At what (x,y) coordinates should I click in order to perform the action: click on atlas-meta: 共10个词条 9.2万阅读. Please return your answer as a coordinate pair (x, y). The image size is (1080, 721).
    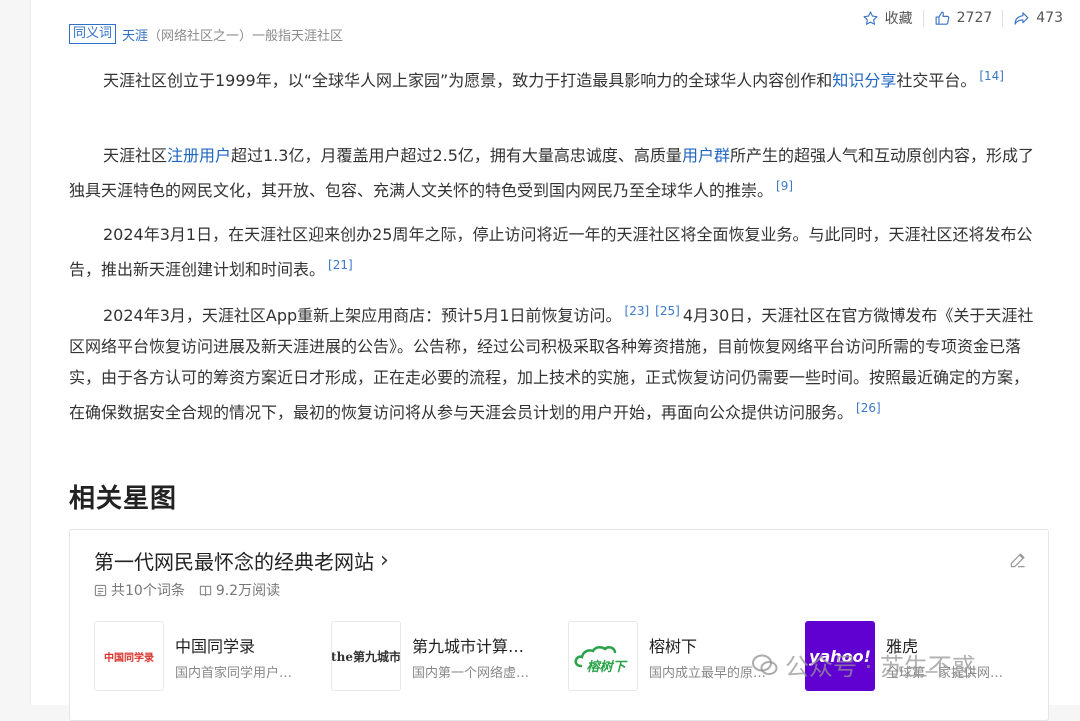
    Looking at the image, I should click on (187, 590).